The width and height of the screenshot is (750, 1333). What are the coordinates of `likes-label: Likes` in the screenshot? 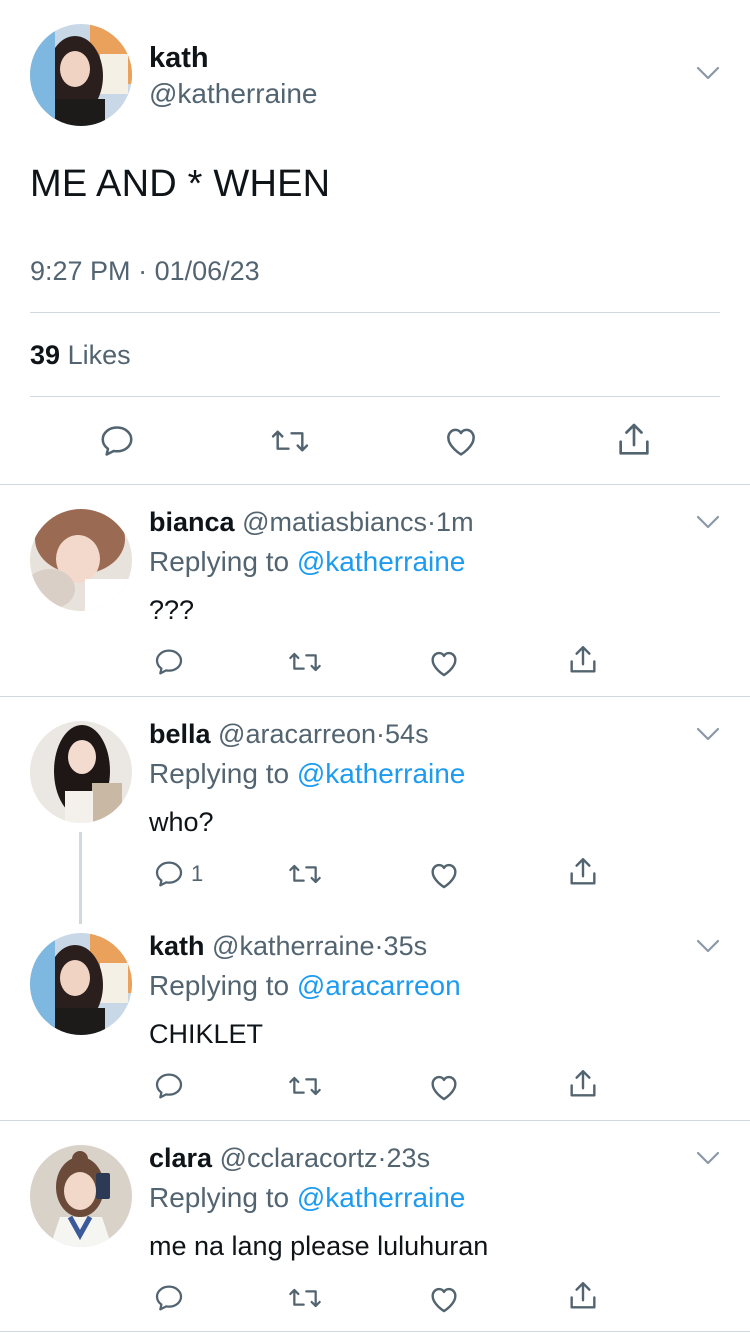 It's located at (99, 355).